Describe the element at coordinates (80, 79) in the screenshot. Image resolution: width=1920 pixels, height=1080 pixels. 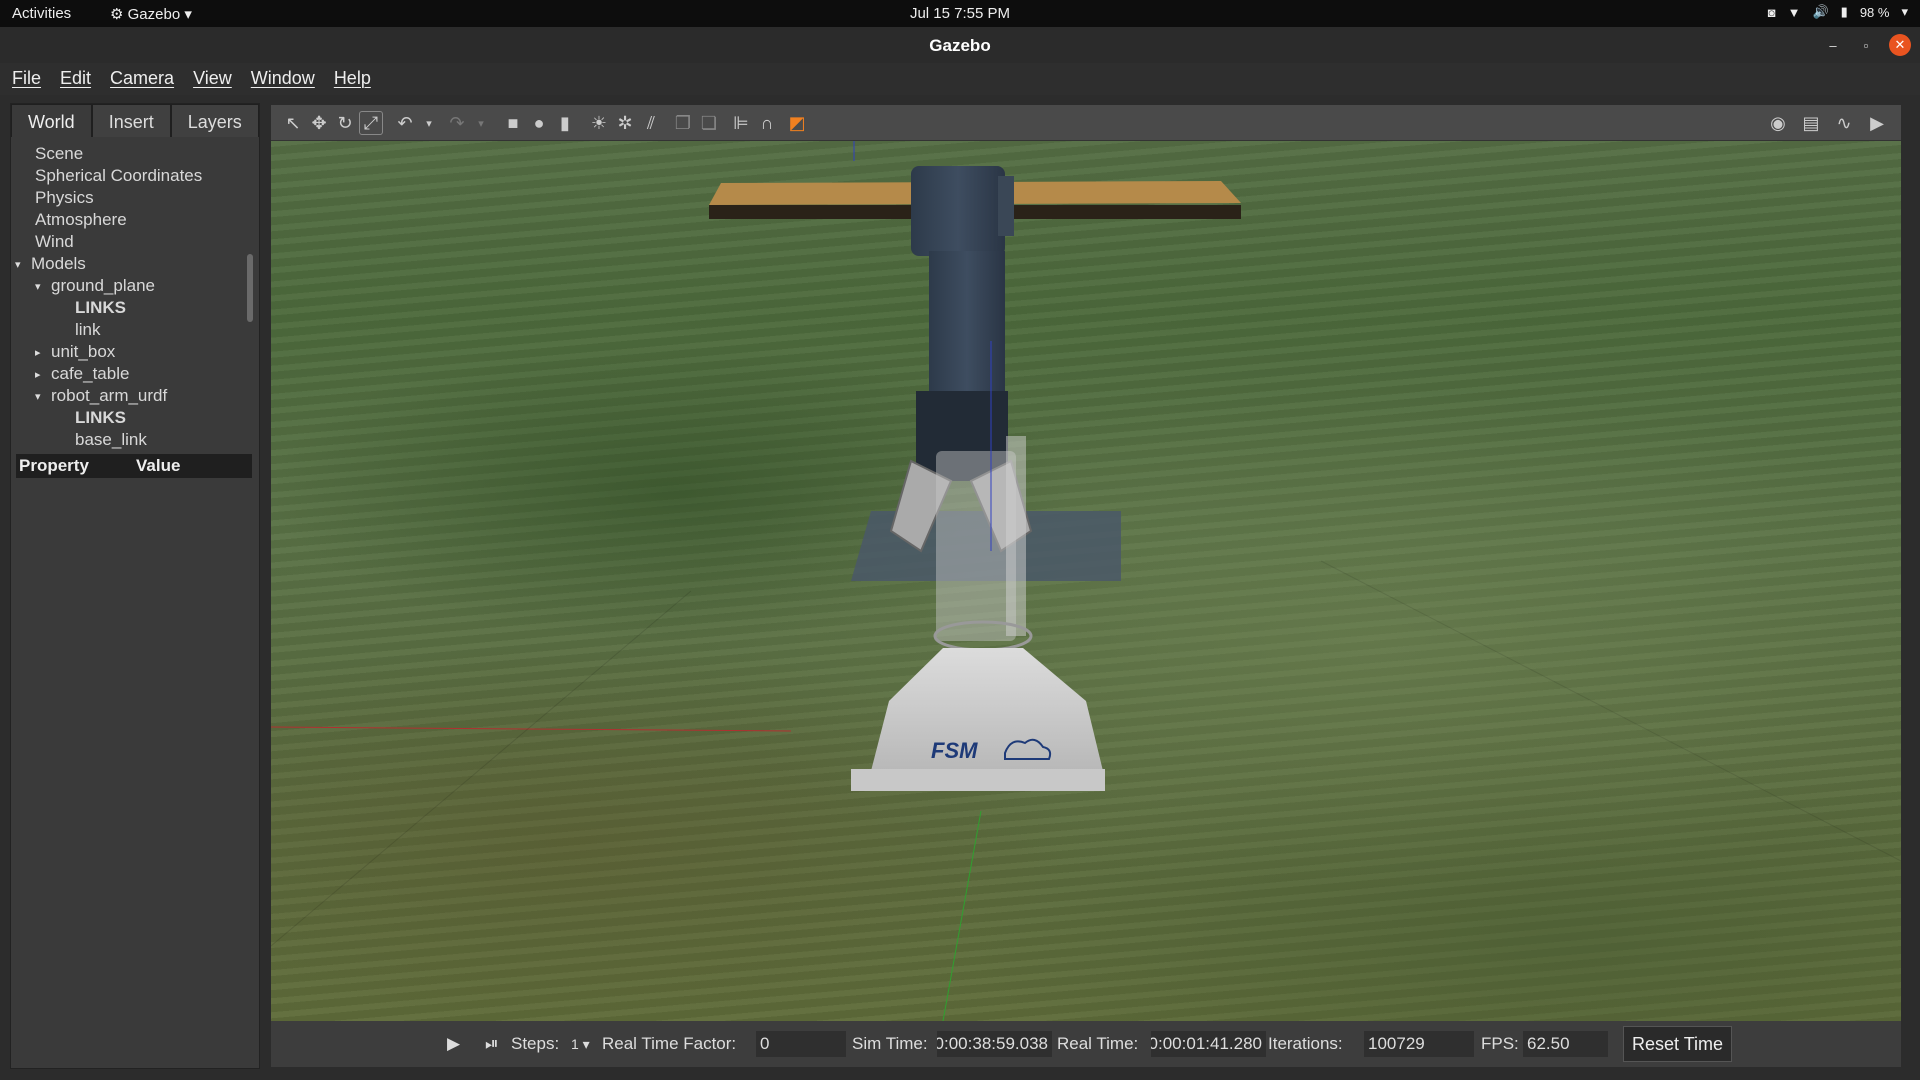
I see `menu-edit: Edit` at that location.